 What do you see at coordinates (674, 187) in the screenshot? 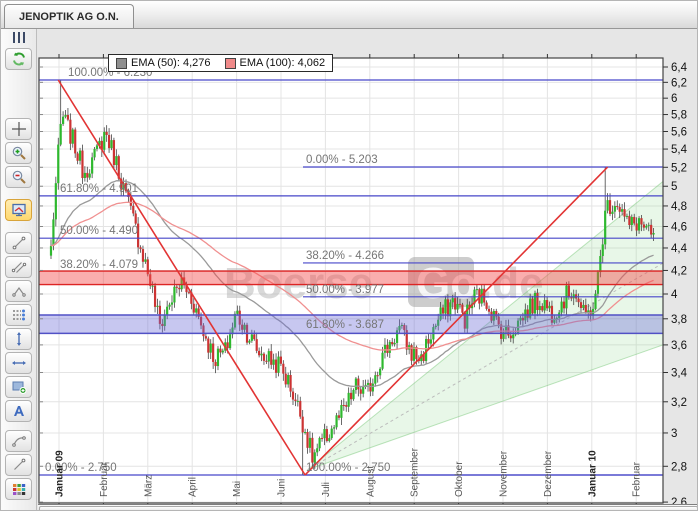
I see `y-axis-label: 5` at bounding box center [674, 187].